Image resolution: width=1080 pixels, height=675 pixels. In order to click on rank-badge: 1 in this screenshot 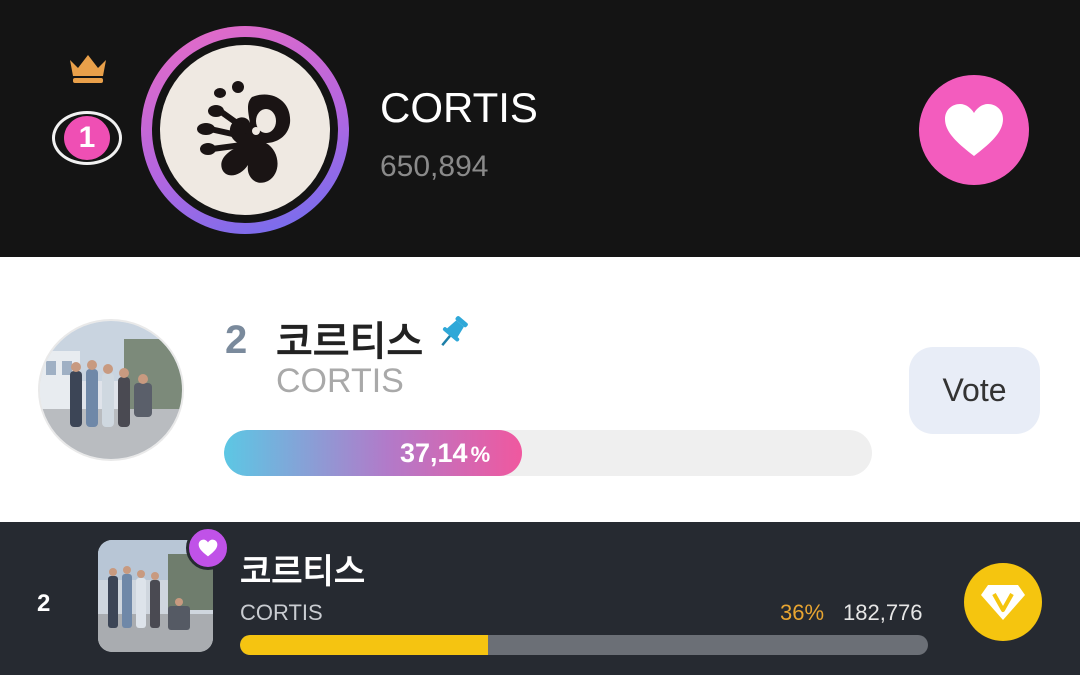, I will do `click(87, 138)`.